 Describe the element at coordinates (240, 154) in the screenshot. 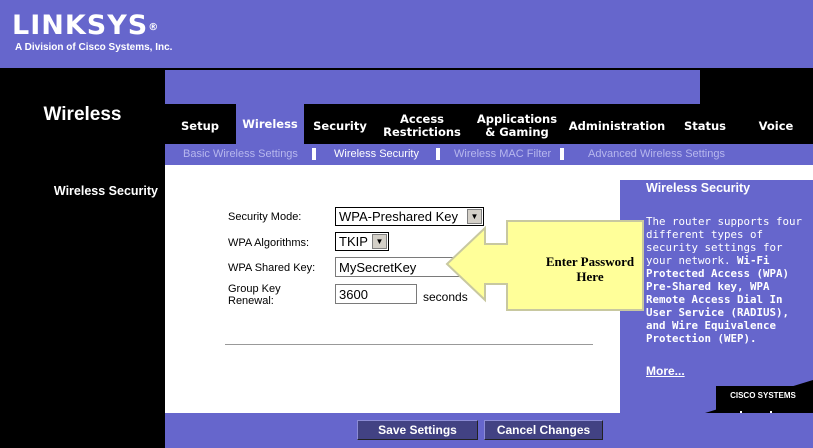

I see `subtab-basic-wireless-settings: Basic Wireless Settings` at that location.